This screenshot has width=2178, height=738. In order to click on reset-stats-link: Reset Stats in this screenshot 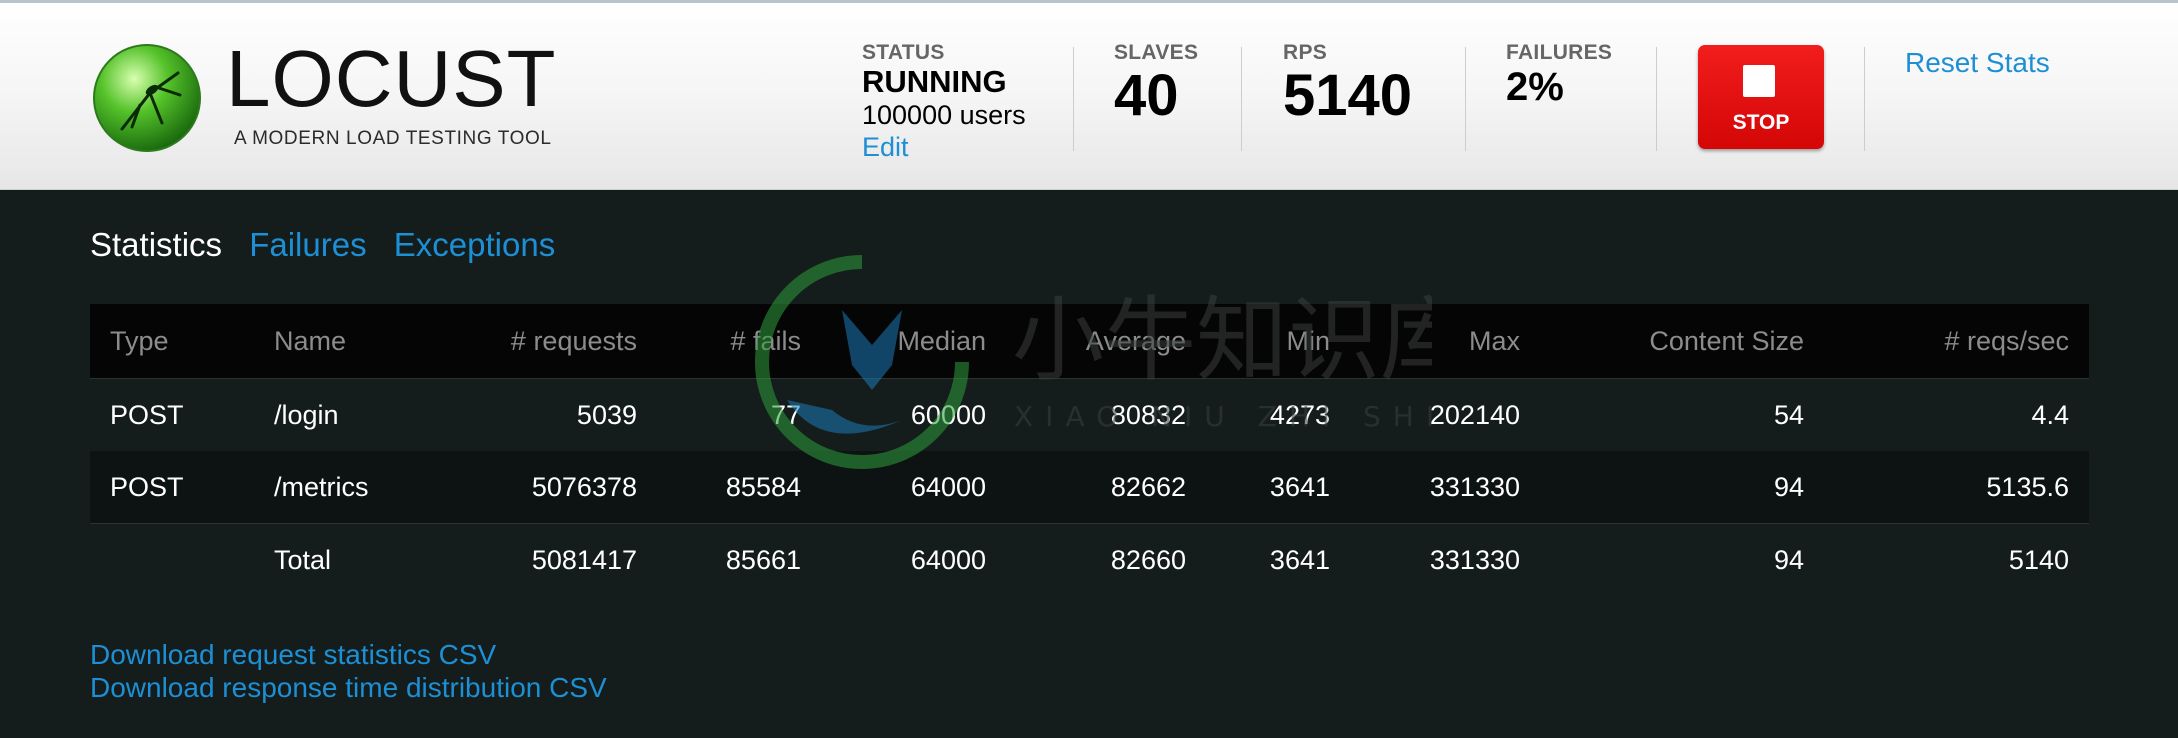, I will do `click(1977, 63)`.